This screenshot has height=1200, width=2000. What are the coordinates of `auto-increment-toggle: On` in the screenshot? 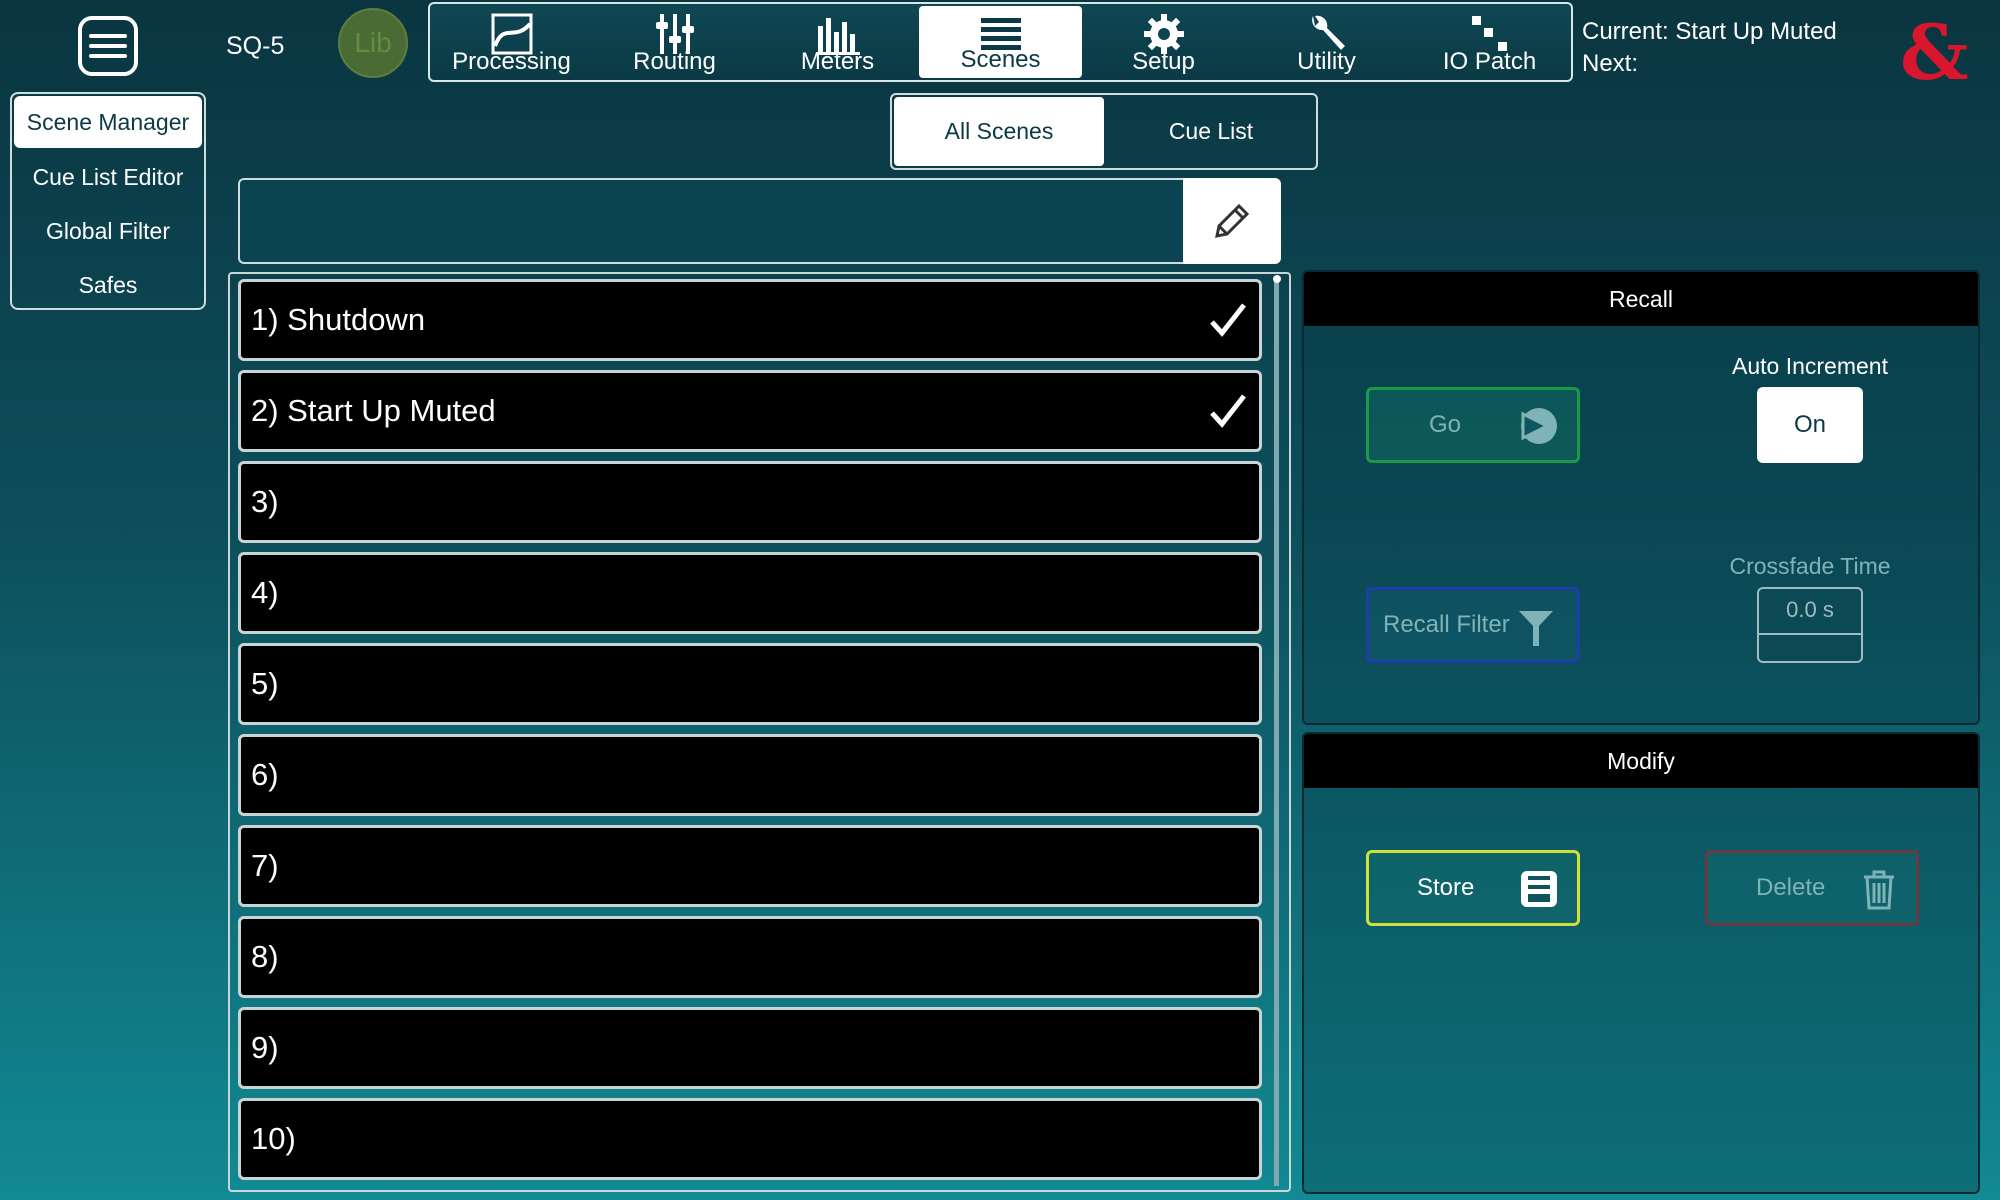 It's located at (1810, 425).